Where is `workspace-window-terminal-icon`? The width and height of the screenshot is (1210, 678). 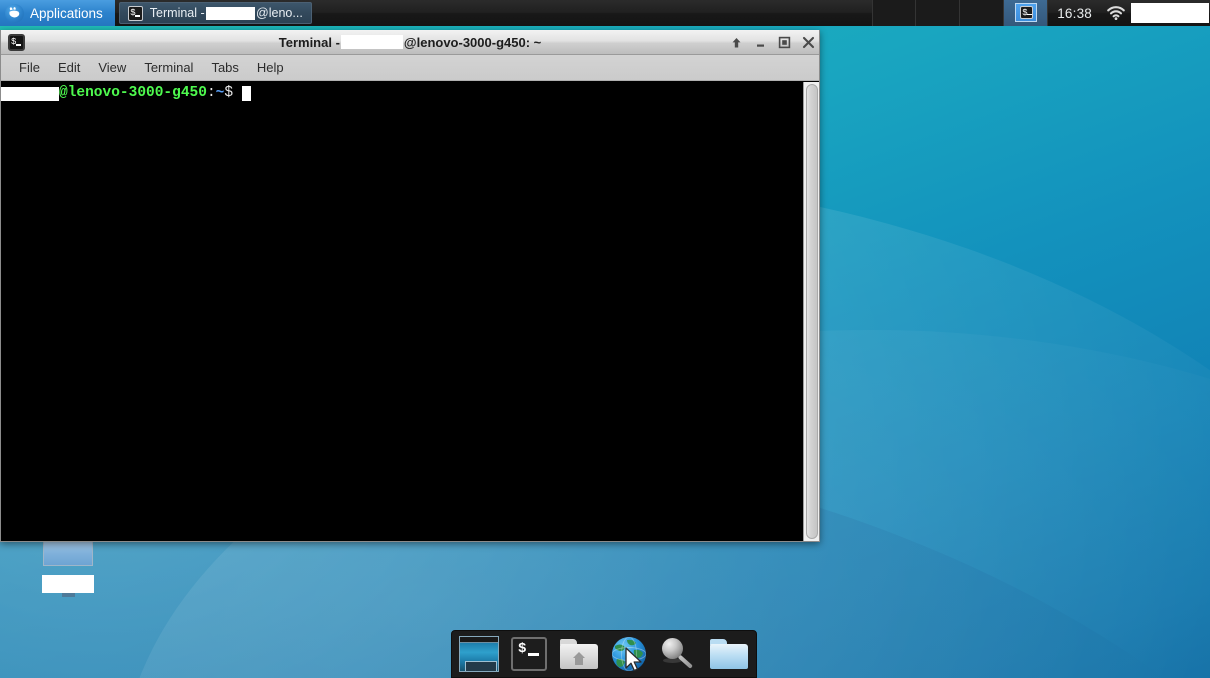 workspace-window-terminal-icon is located at coordinates (1026, 12).